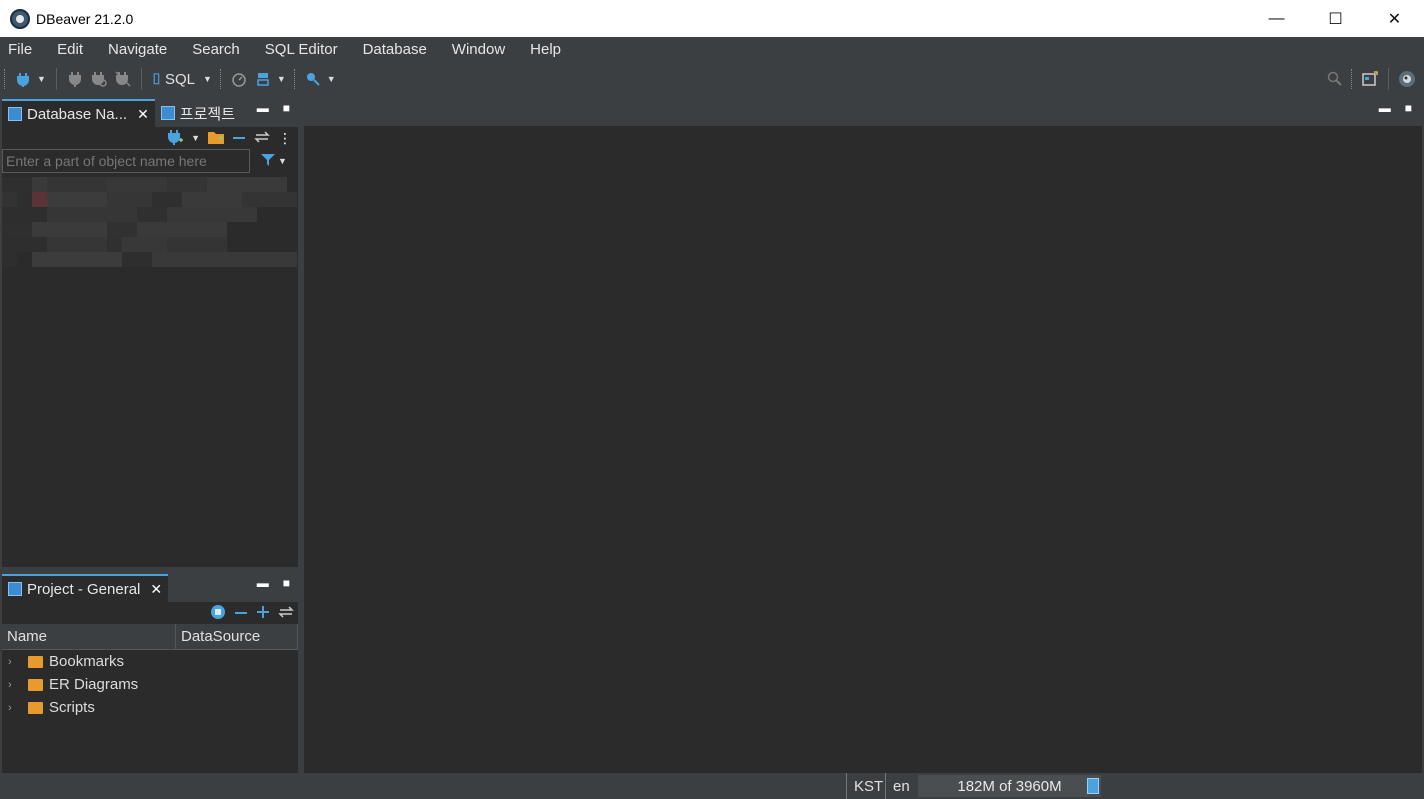 This screenshot has width=1424, height=799. Describe the element at coordinates (712, 18) in the screenshot. I see `title-bar: DBeaver 21.2.0 — ☐ ✕` at that location.